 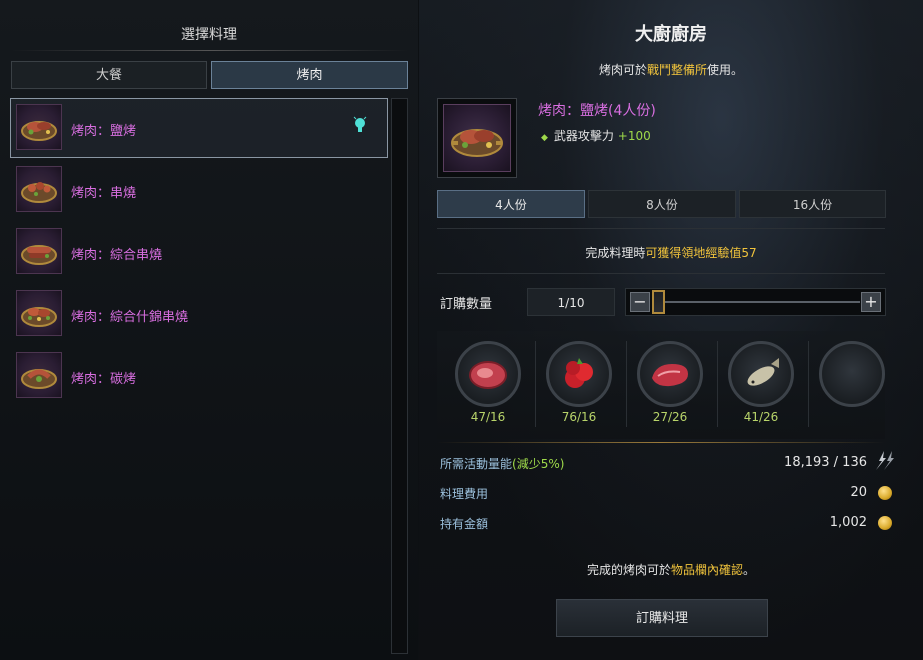 What do you see at coordinates (628, 570) in the screenshot?
I see `confirm-prefix: 完成的烤肉可於` at bounding box center [628, 570].